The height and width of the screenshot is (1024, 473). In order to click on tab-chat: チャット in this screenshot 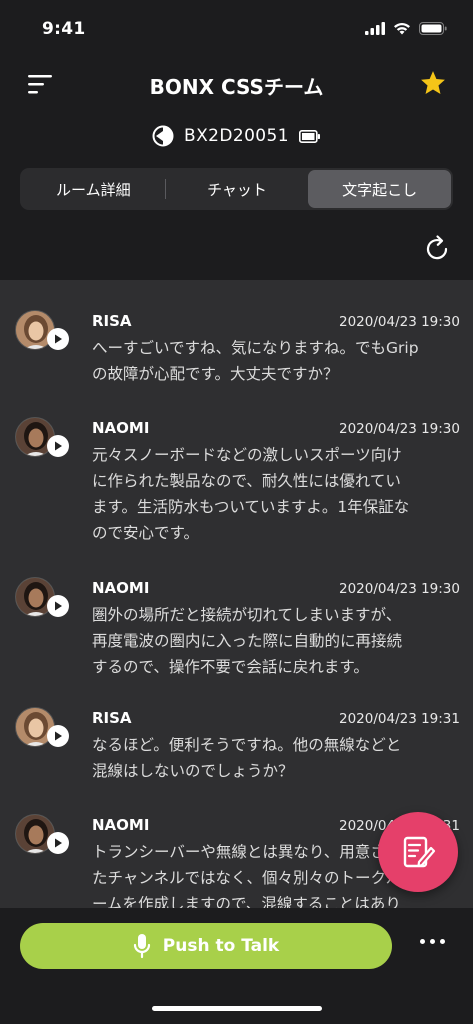, I will do `click(237, 189)`.